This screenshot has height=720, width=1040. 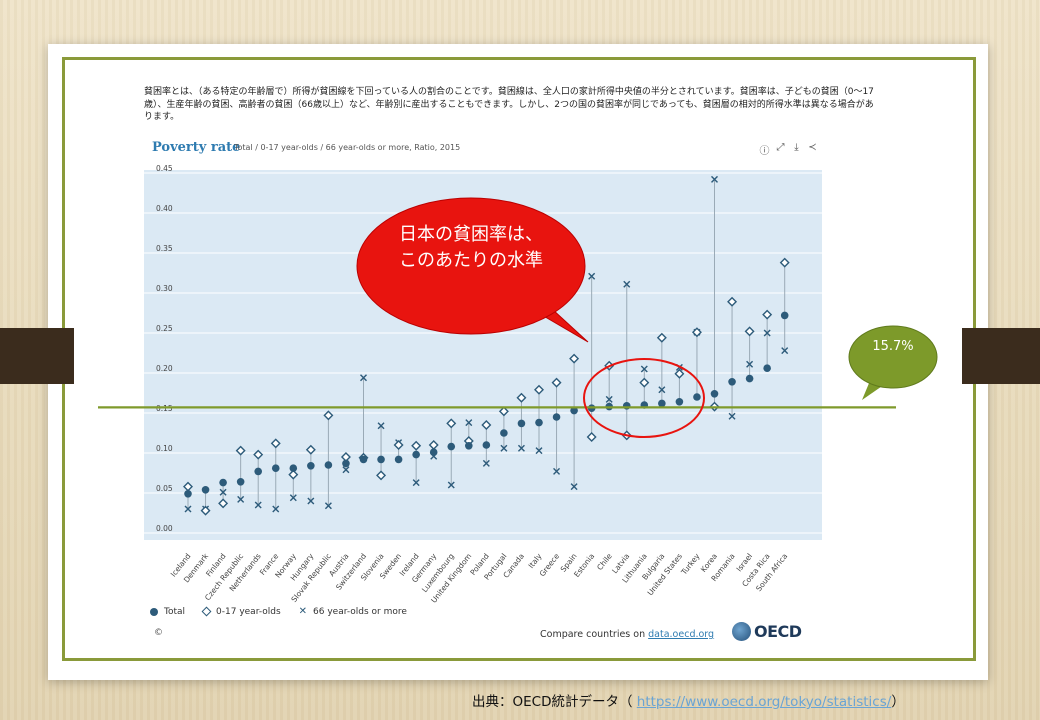 I want to click on callout-text: 日本の貧困率は、このあたりの水準, so click(x=471, y=247).